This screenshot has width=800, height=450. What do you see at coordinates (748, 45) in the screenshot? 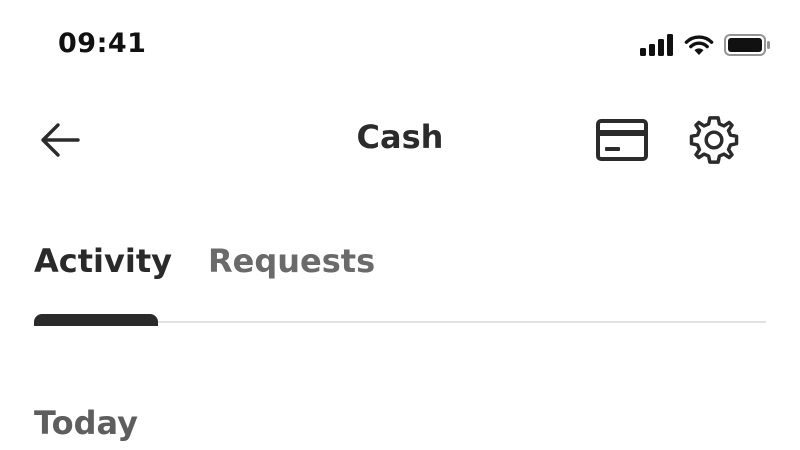
I see `battery-icon` at bounding box center [748, 45].